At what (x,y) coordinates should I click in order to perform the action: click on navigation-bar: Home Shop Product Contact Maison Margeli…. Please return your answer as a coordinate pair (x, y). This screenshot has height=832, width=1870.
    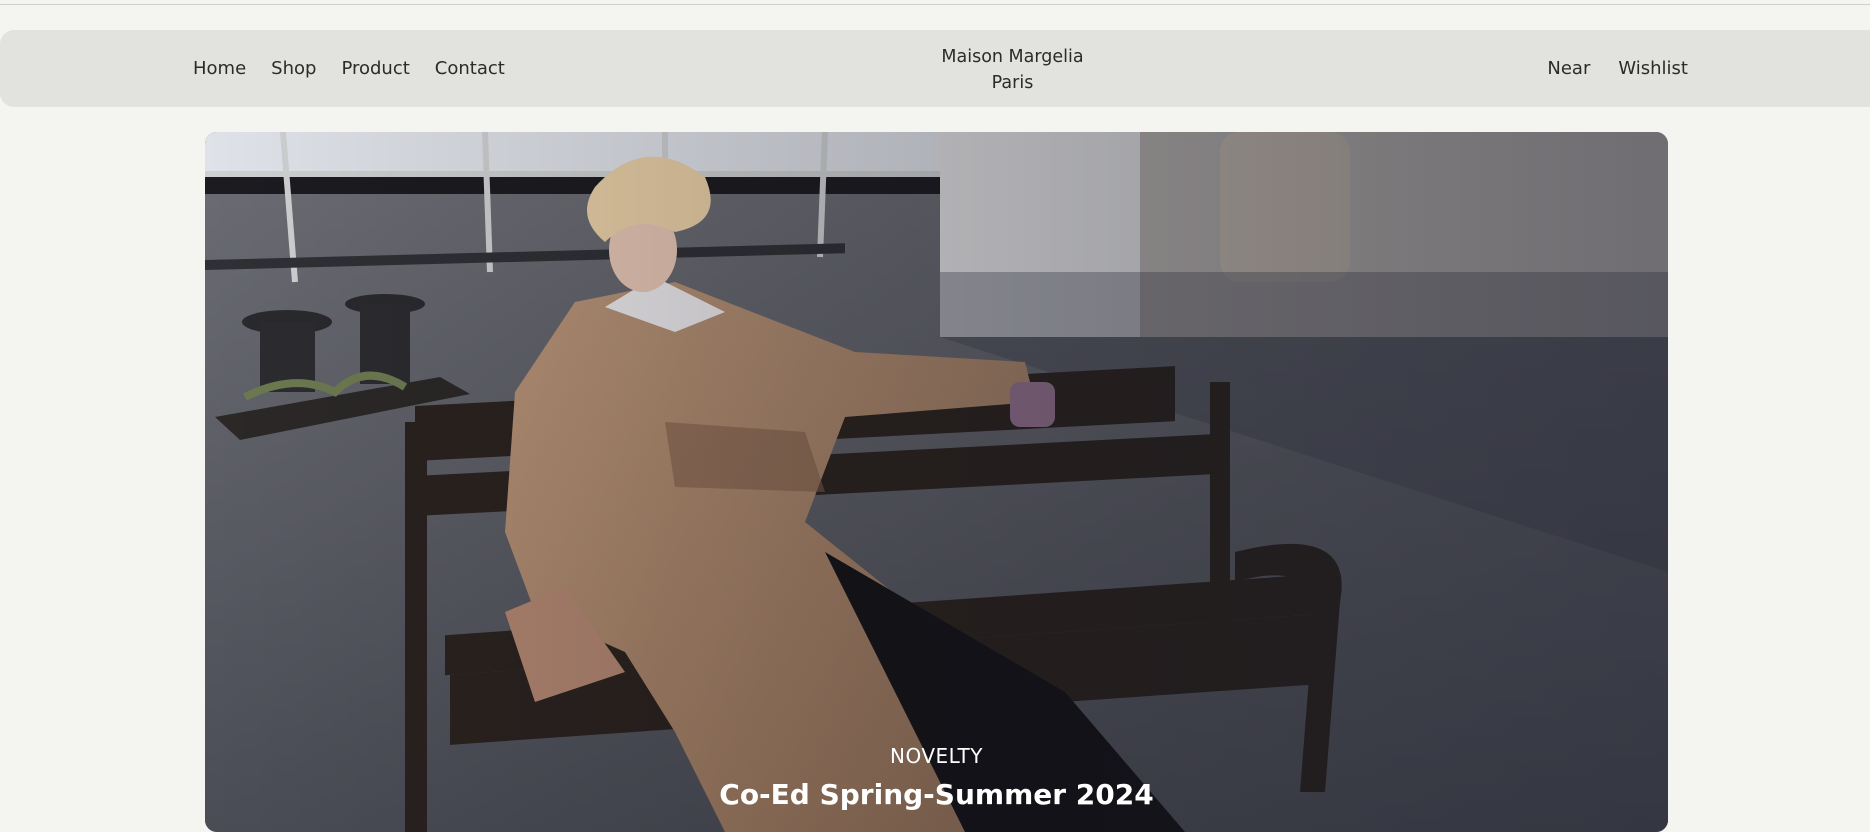
    Looking at the image, I should click on (935, 68).